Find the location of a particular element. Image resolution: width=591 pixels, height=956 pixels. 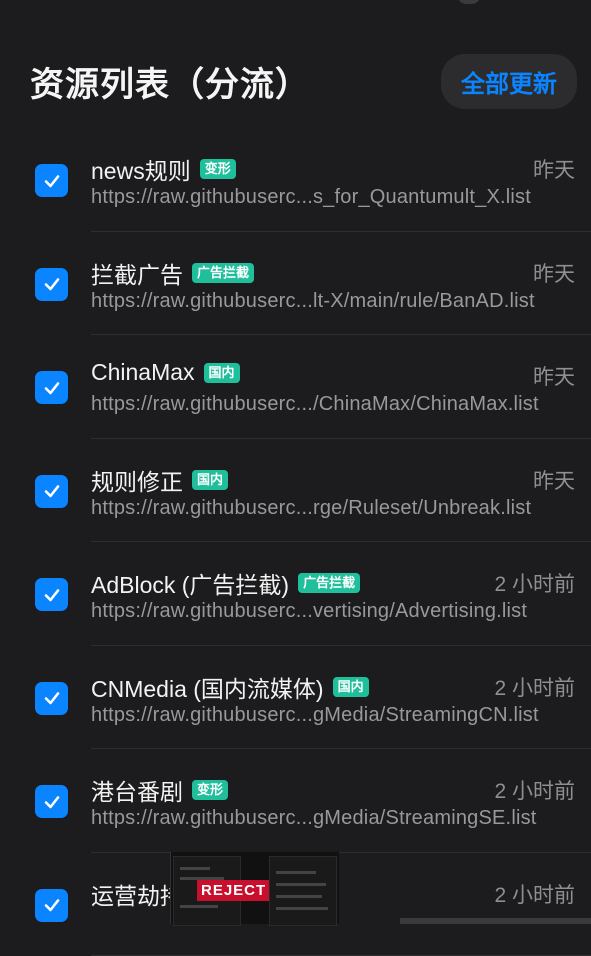

resource-name: 拦截广告 is located at coordinates (137, 273).